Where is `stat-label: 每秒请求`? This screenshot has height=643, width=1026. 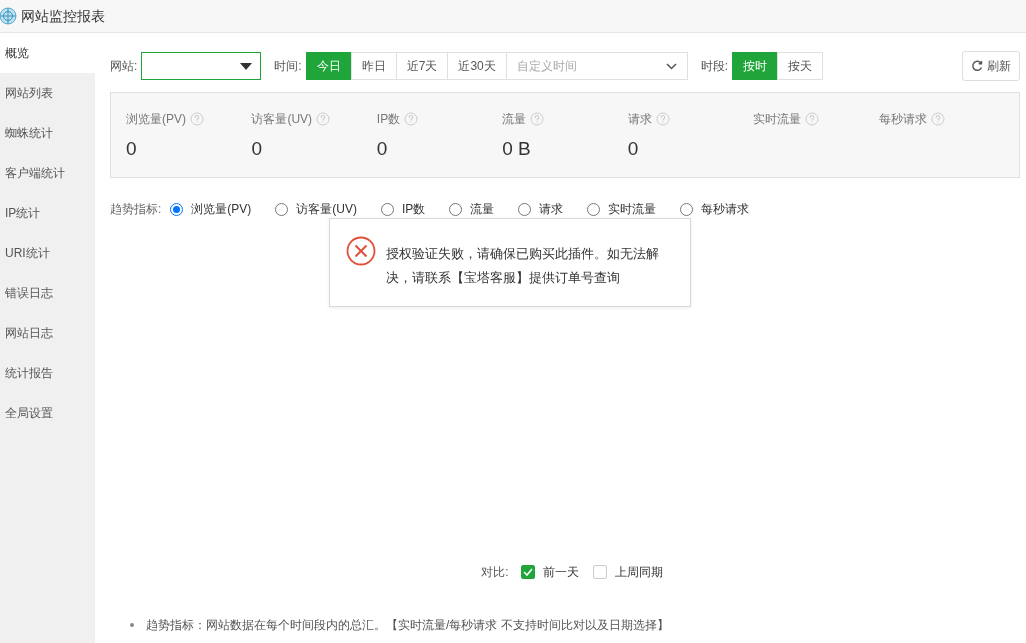 stat-label: 每秒请求 is located at coordinates (902, 119).